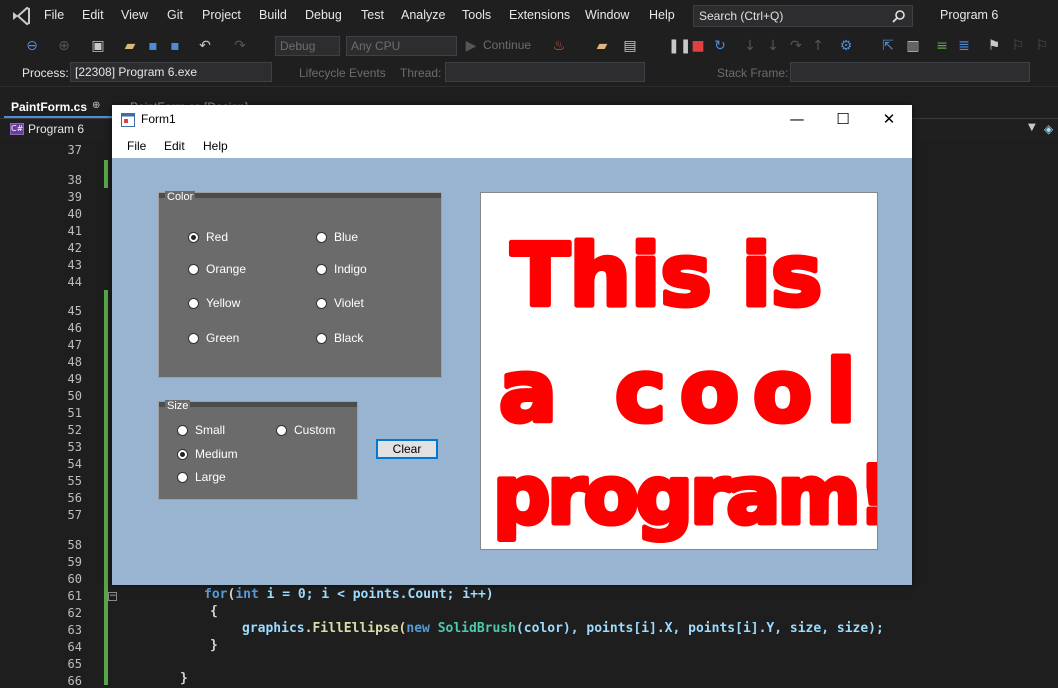 The height and width of the screenshot is (688, 1058). What do you see at coordinates (321, 338) in the screenshot?
I see `radio-black-circle` at bounding box center [321, 338].